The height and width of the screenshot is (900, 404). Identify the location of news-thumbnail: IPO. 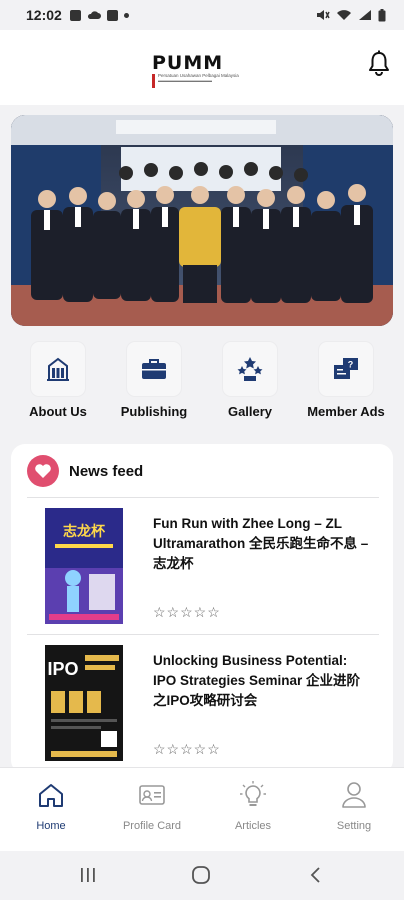
(84, 703).